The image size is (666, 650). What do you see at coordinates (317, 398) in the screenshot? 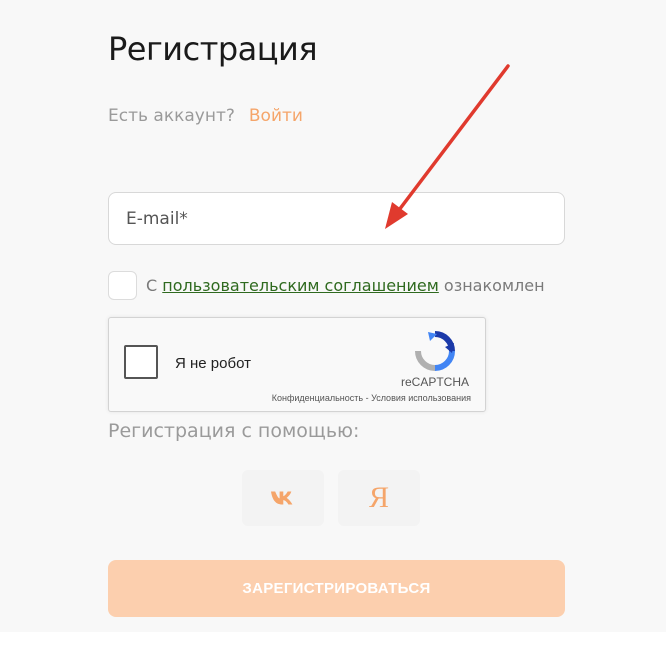
I see `recaptcha-privacy-link: Конфиденциальность` at bounding box center [317, 398].